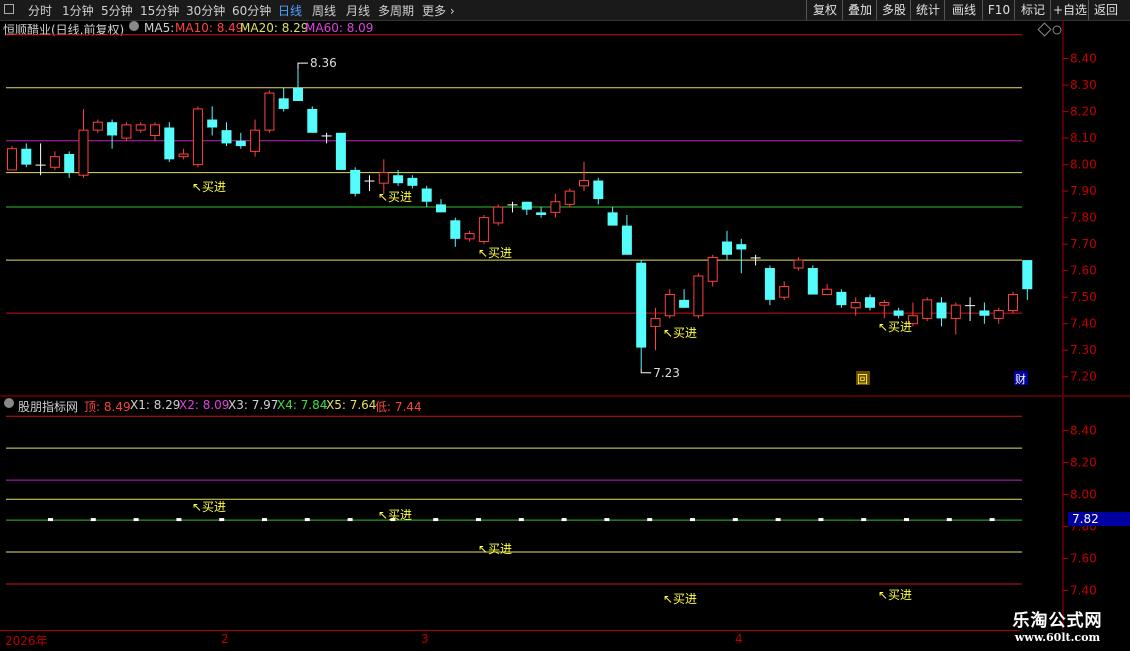 The image size is (1130, 651). Describe the element at coordinates (323, 63) in the screenshot. I see `high-price-label: 8.36` at that location.